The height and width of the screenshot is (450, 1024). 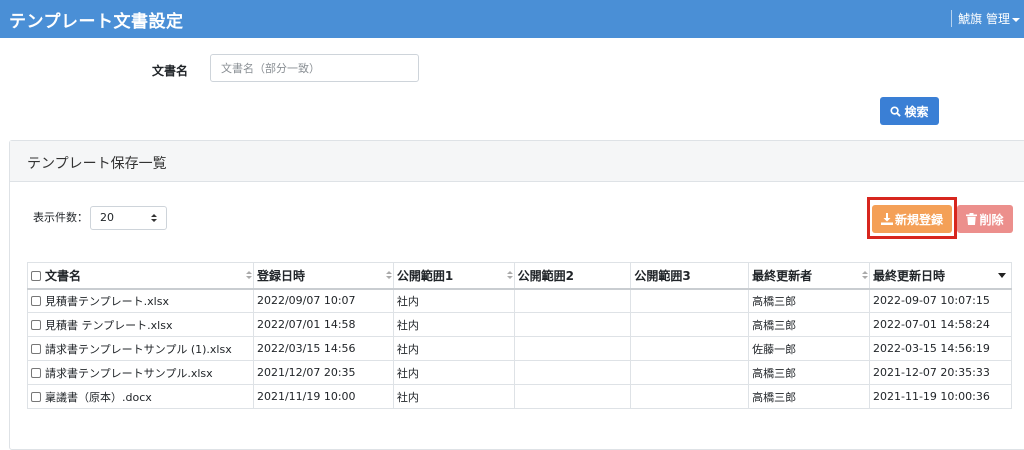 What do you see at coordinates (809, 348) in the screenshot?
I see `cell-updater: 佐藤一郎` at bounding box center [809, 348].